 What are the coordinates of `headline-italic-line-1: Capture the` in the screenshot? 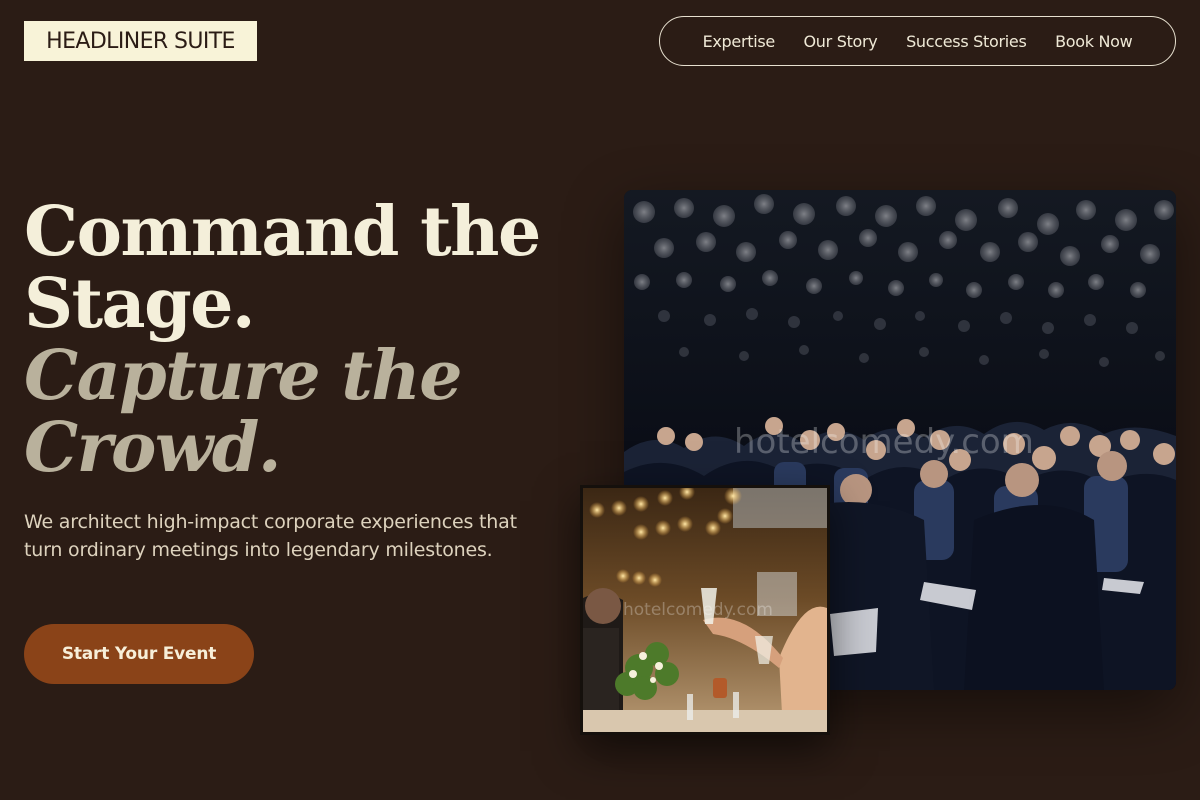 It's located at (243, 376).